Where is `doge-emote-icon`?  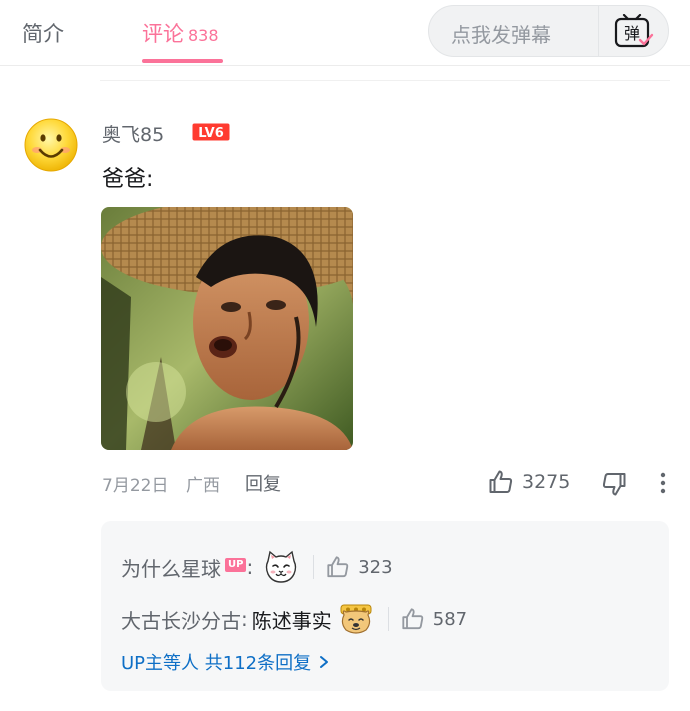
doge-emote-icon is located at coordinates (356, 619).